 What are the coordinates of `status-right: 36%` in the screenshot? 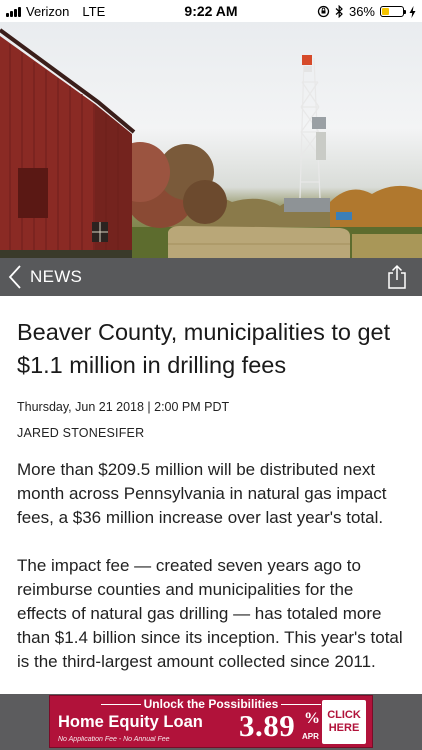 It's located at (366, 11).